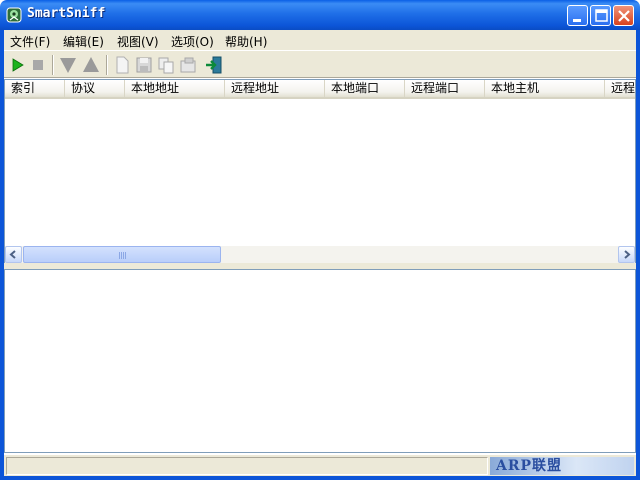 The height and width of the screenshot is (480, 640). What do you see at coordinates (18, 65) in the screenshot?
I see `start-capture-icon` at bounding box center [18, 65].